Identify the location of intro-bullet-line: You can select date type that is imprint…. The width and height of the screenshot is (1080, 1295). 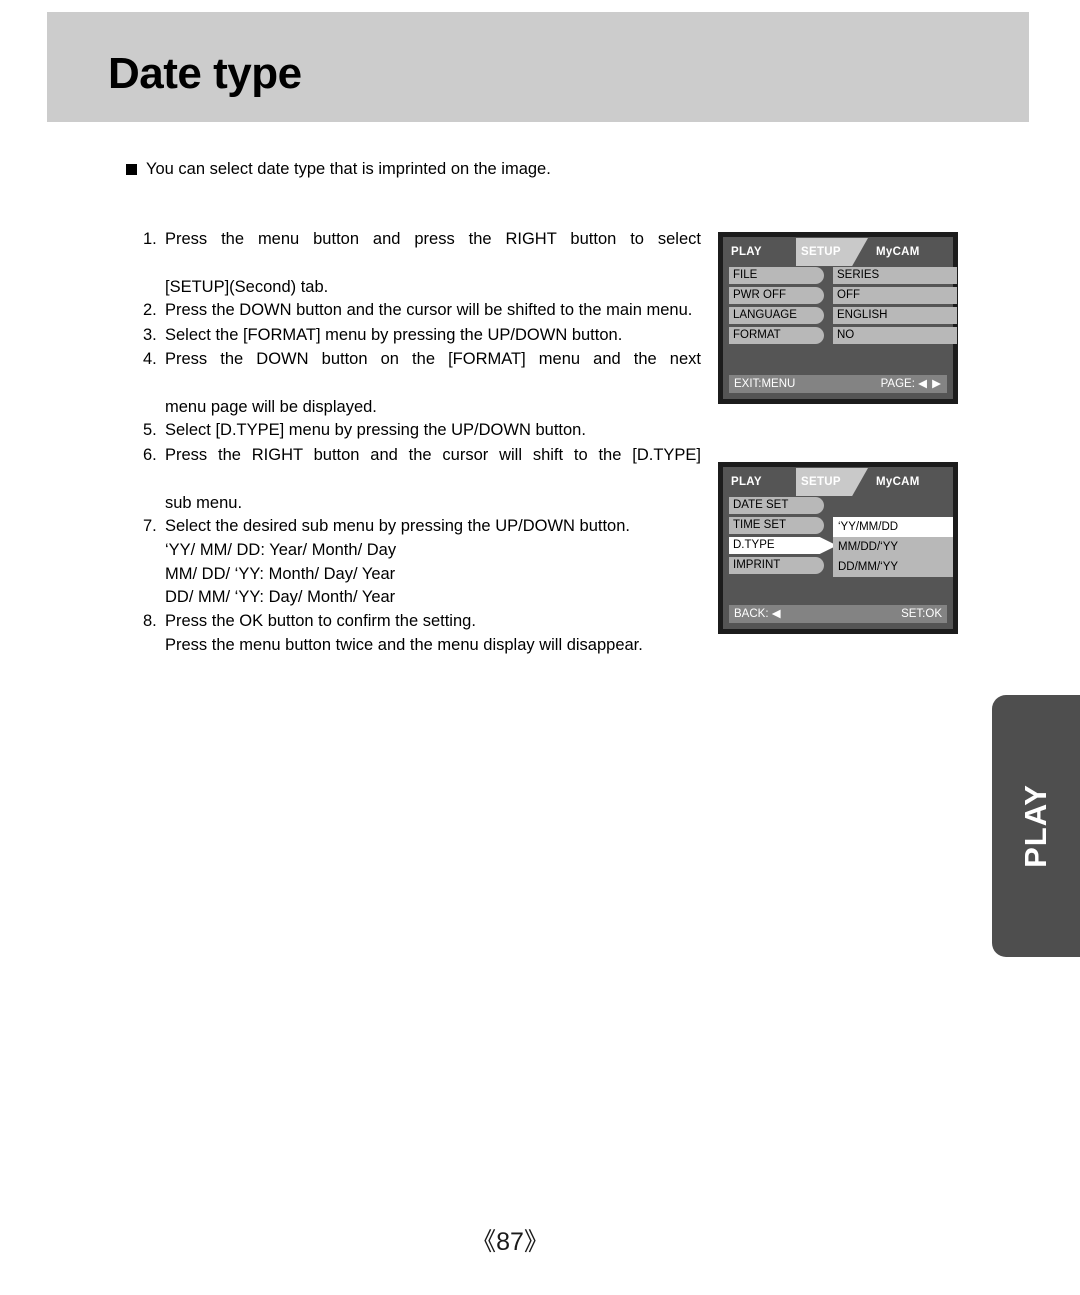
(426, 169).